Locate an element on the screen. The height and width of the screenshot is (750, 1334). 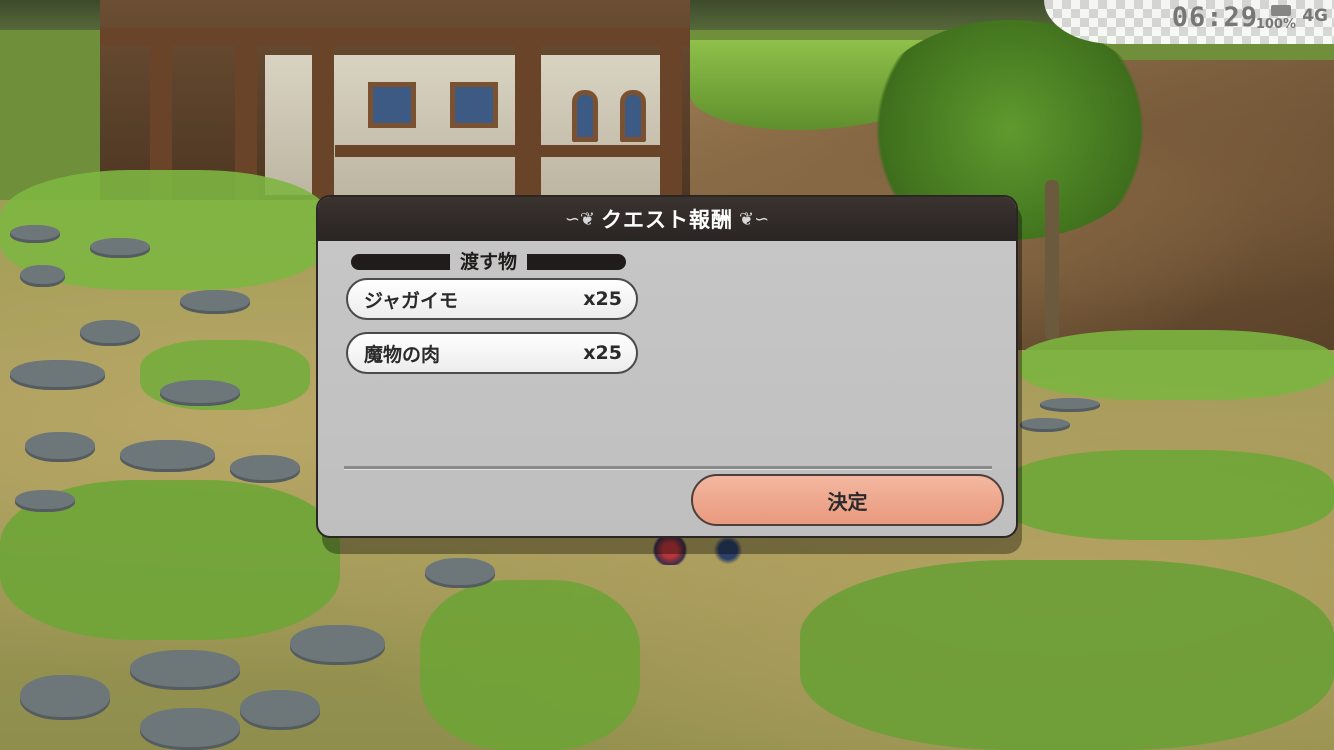
battery-percentage: 100% is located at coordinates (1275, 24).